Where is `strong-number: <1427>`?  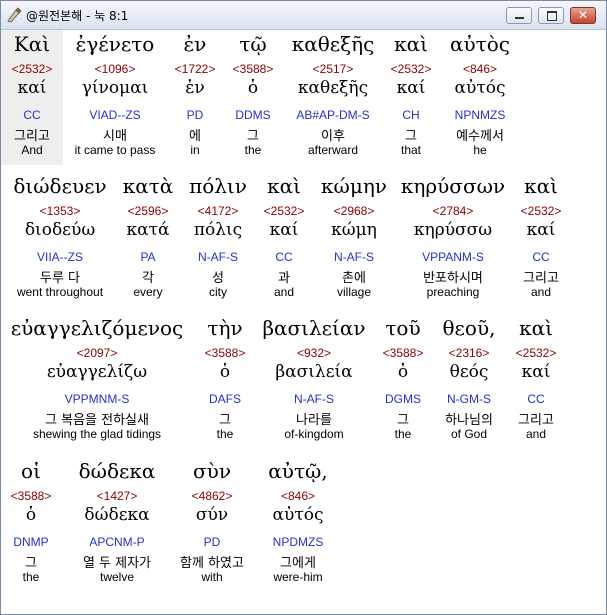 strong-number: <1427> is located at coordinates (117, 496).